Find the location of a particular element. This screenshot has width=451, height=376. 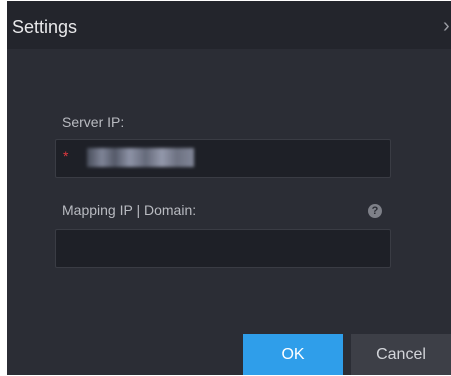

close-icon: › is located at coordinates (447, 26).